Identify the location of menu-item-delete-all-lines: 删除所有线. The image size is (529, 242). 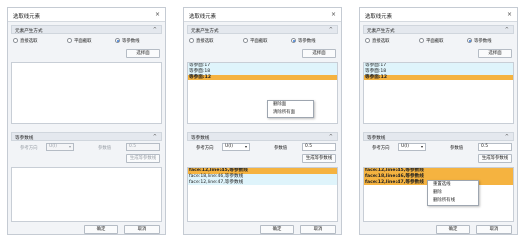
(453, 201).